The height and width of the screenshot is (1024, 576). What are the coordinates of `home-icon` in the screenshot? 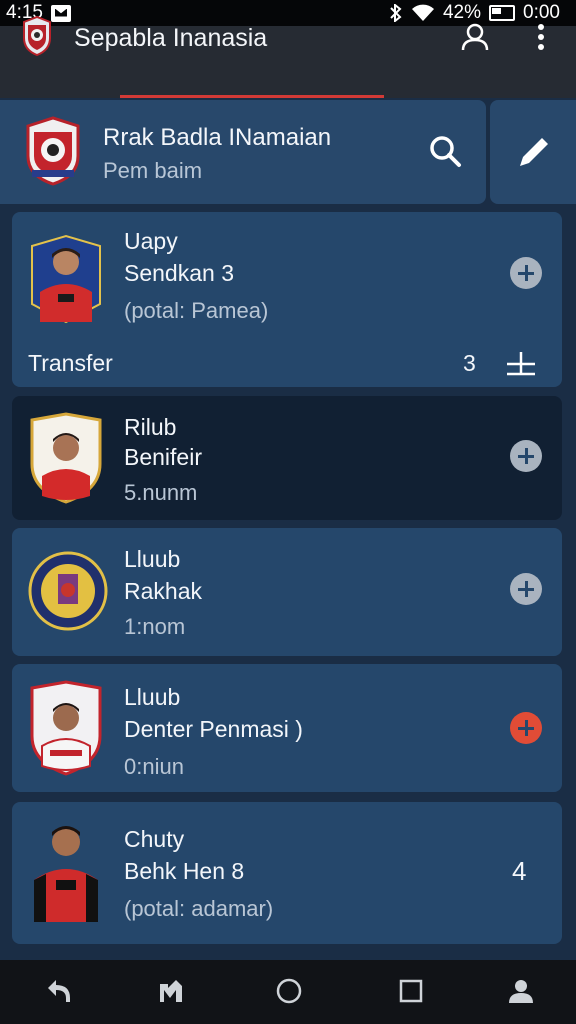 It's located at (289, 991).